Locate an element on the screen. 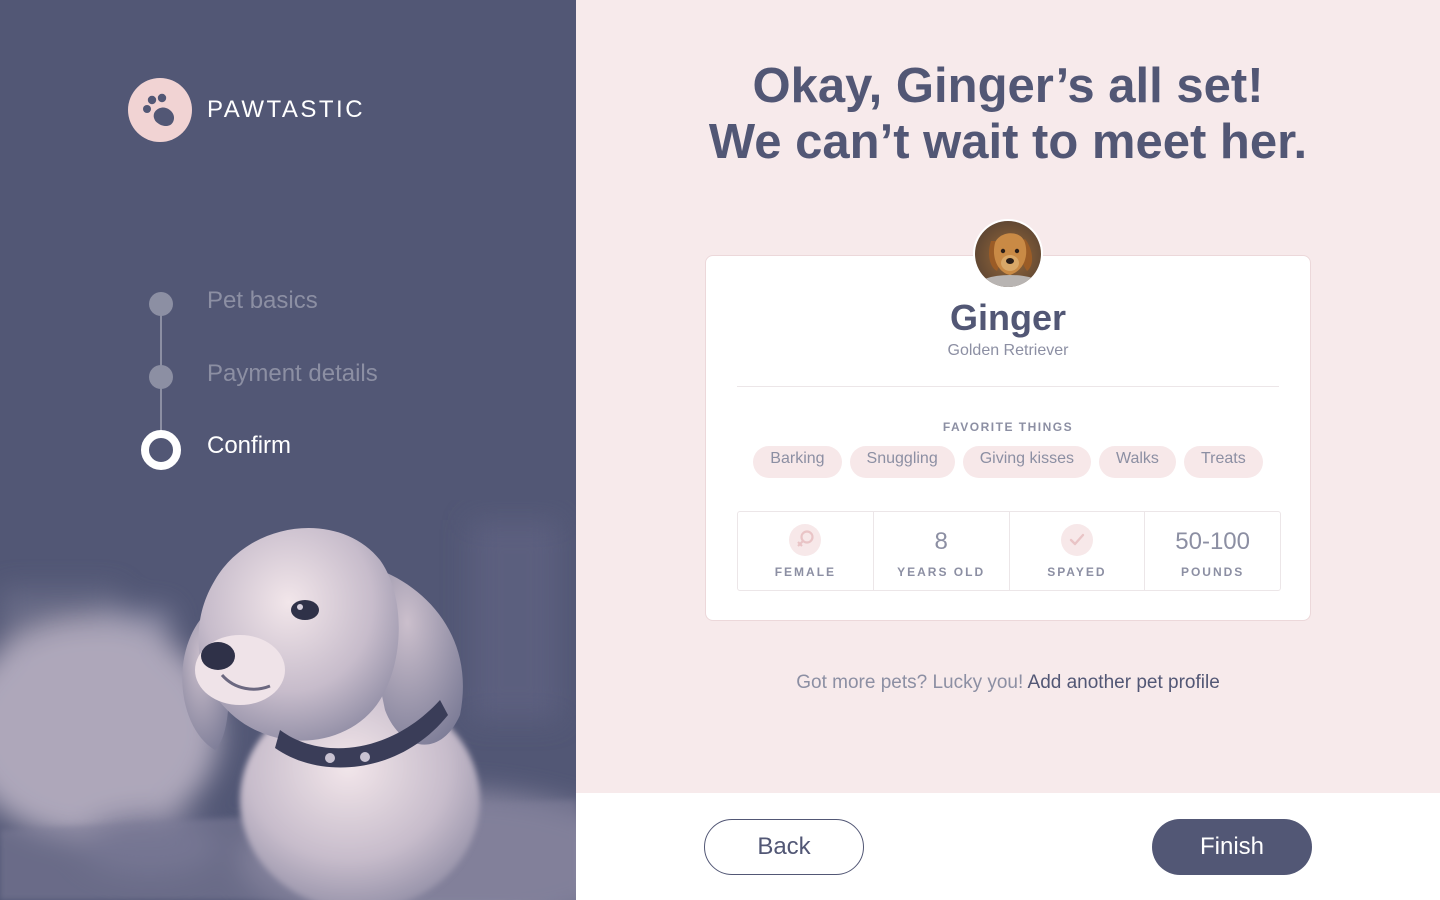 This screenshot has height=900, width=1440. favorite-chip: Snuggling is located at coordinates (902, 462).